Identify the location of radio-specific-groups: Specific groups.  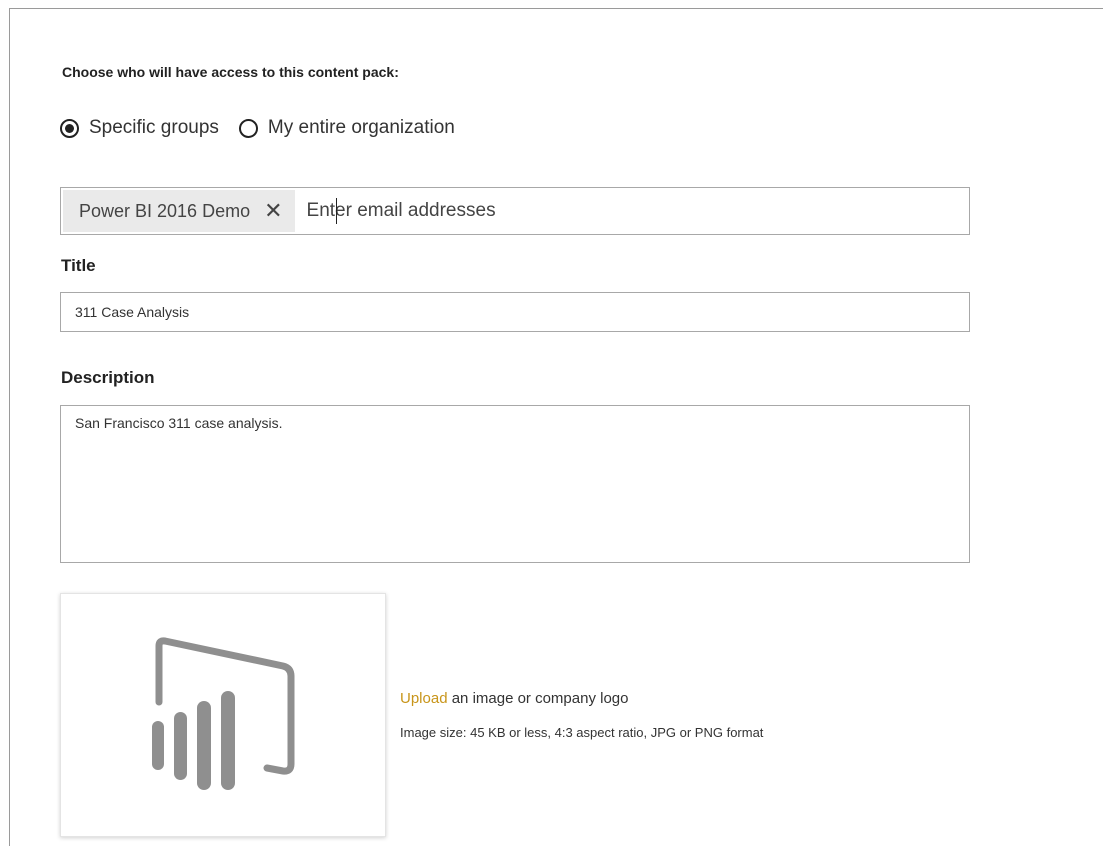
(139, 128).